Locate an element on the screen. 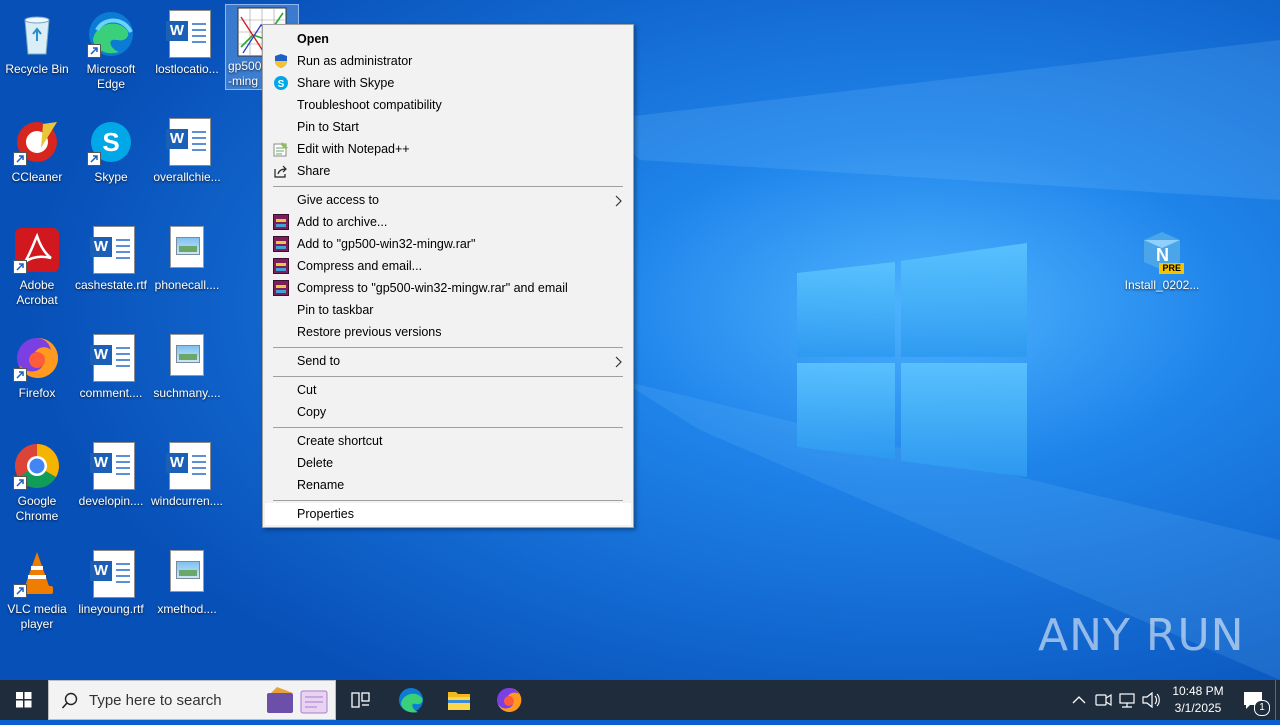 Image resolution: width=1280 pixels, height=725 pixels. svg-text: S is located at coordinates (110, 142).